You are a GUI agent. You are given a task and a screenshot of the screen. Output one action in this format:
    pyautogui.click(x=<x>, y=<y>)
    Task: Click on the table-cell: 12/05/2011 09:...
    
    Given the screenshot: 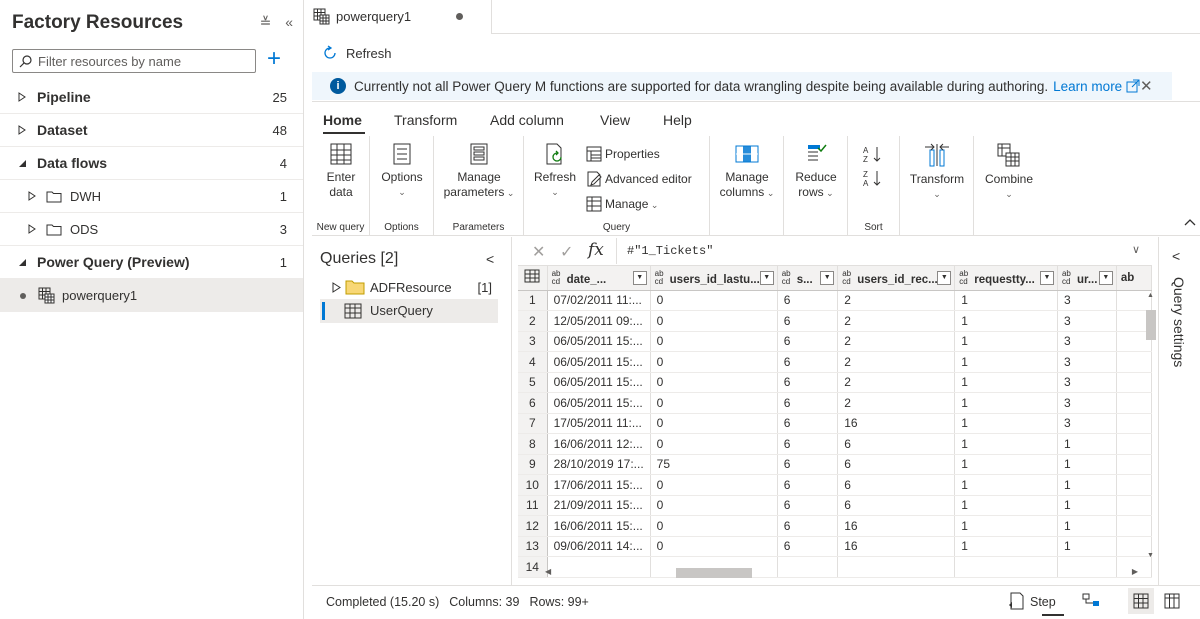 What is the action you would take?
    pyautogui.click(x=599, y=321)
    